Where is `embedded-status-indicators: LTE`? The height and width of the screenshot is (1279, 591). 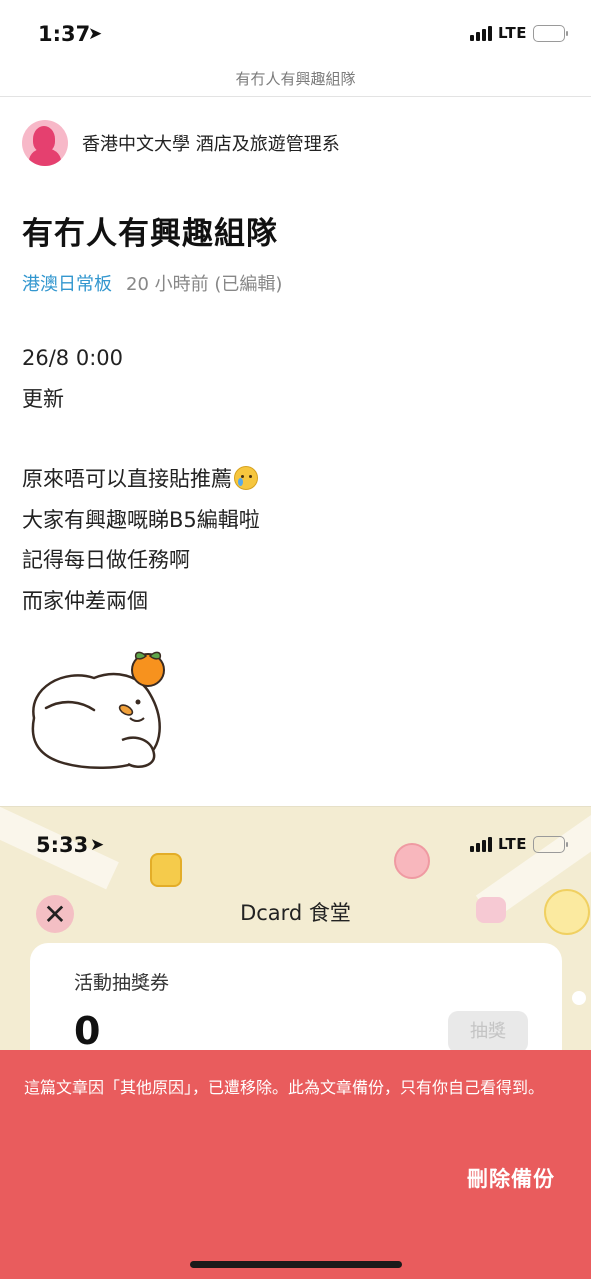
embedded-status-indicators: LTE is located at coordinates (518, 844).